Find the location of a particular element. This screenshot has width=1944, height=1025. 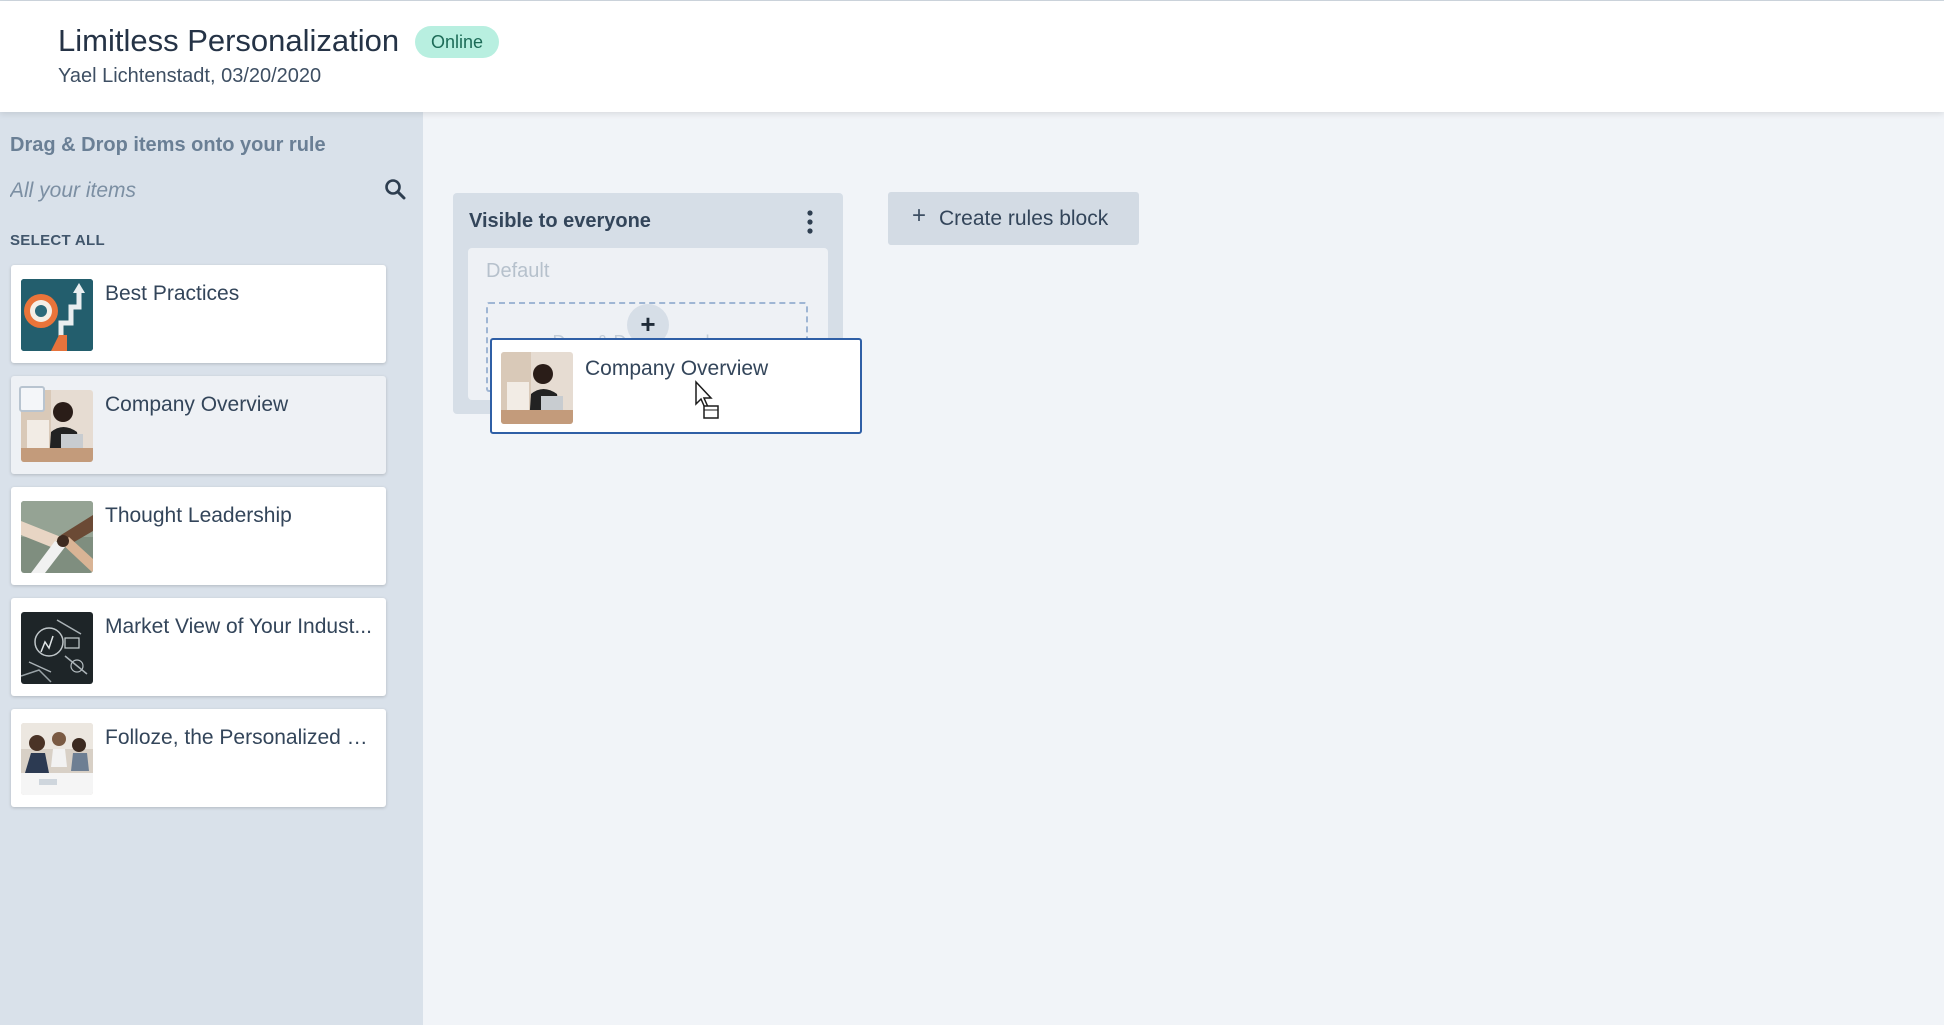

item-checkbox is located at coordinates (32, 399).